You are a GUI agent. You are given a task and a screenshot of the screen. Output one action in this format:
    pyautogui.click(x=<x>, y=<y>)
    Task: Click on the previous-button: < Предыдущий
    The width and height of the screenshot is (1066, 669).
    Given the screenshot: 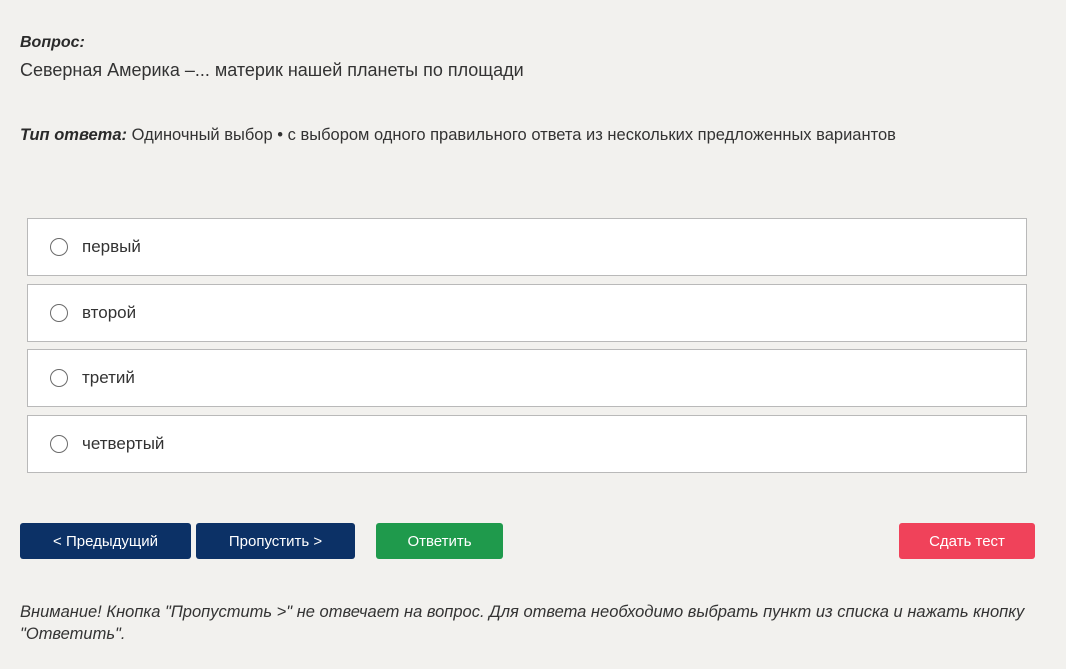 What is the action you would take?
    pyautogui.click(x=105, y=541)
    